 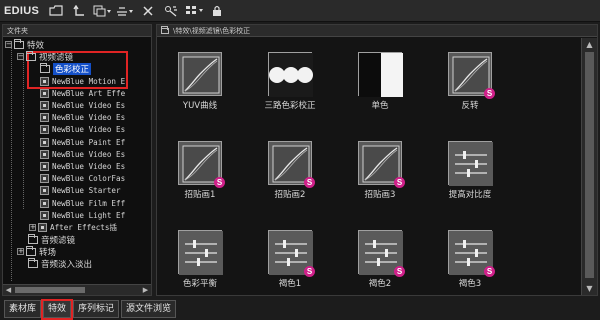 I want to click on effect-item: 提高对比度, so click(x=470, y=170).